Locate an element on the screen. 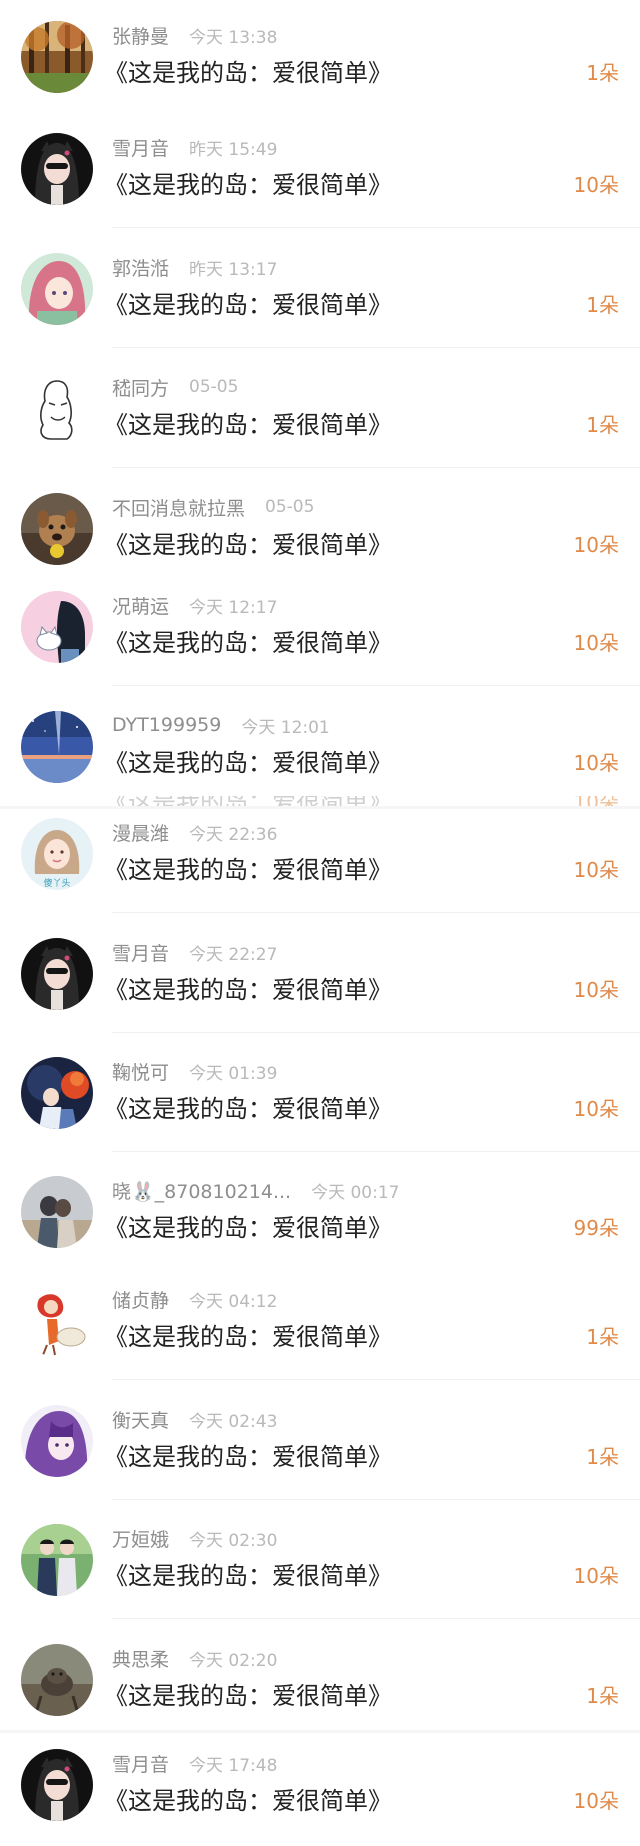 The height and width of the screenshot is (1846, 640). sender-name: 漫晨潍 is located at coordinates (140, 832).